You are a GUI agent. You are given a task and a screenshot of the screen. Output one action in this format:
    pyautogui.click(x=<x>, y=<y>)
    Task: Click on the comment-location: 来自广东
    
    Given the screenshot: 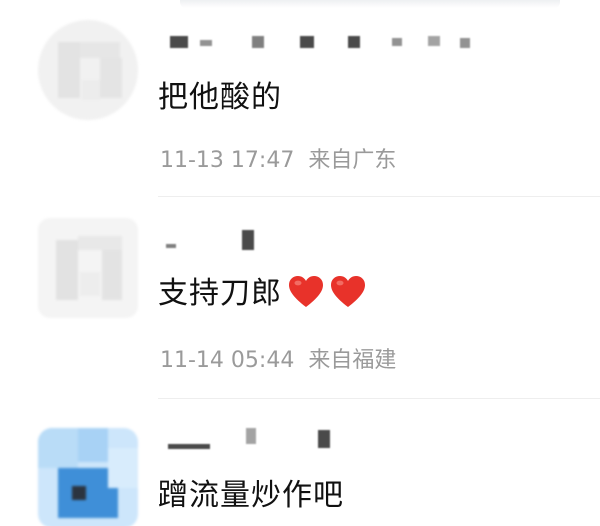 What is the action you would take?
    pyautogui.click(x=352, y=160)
    